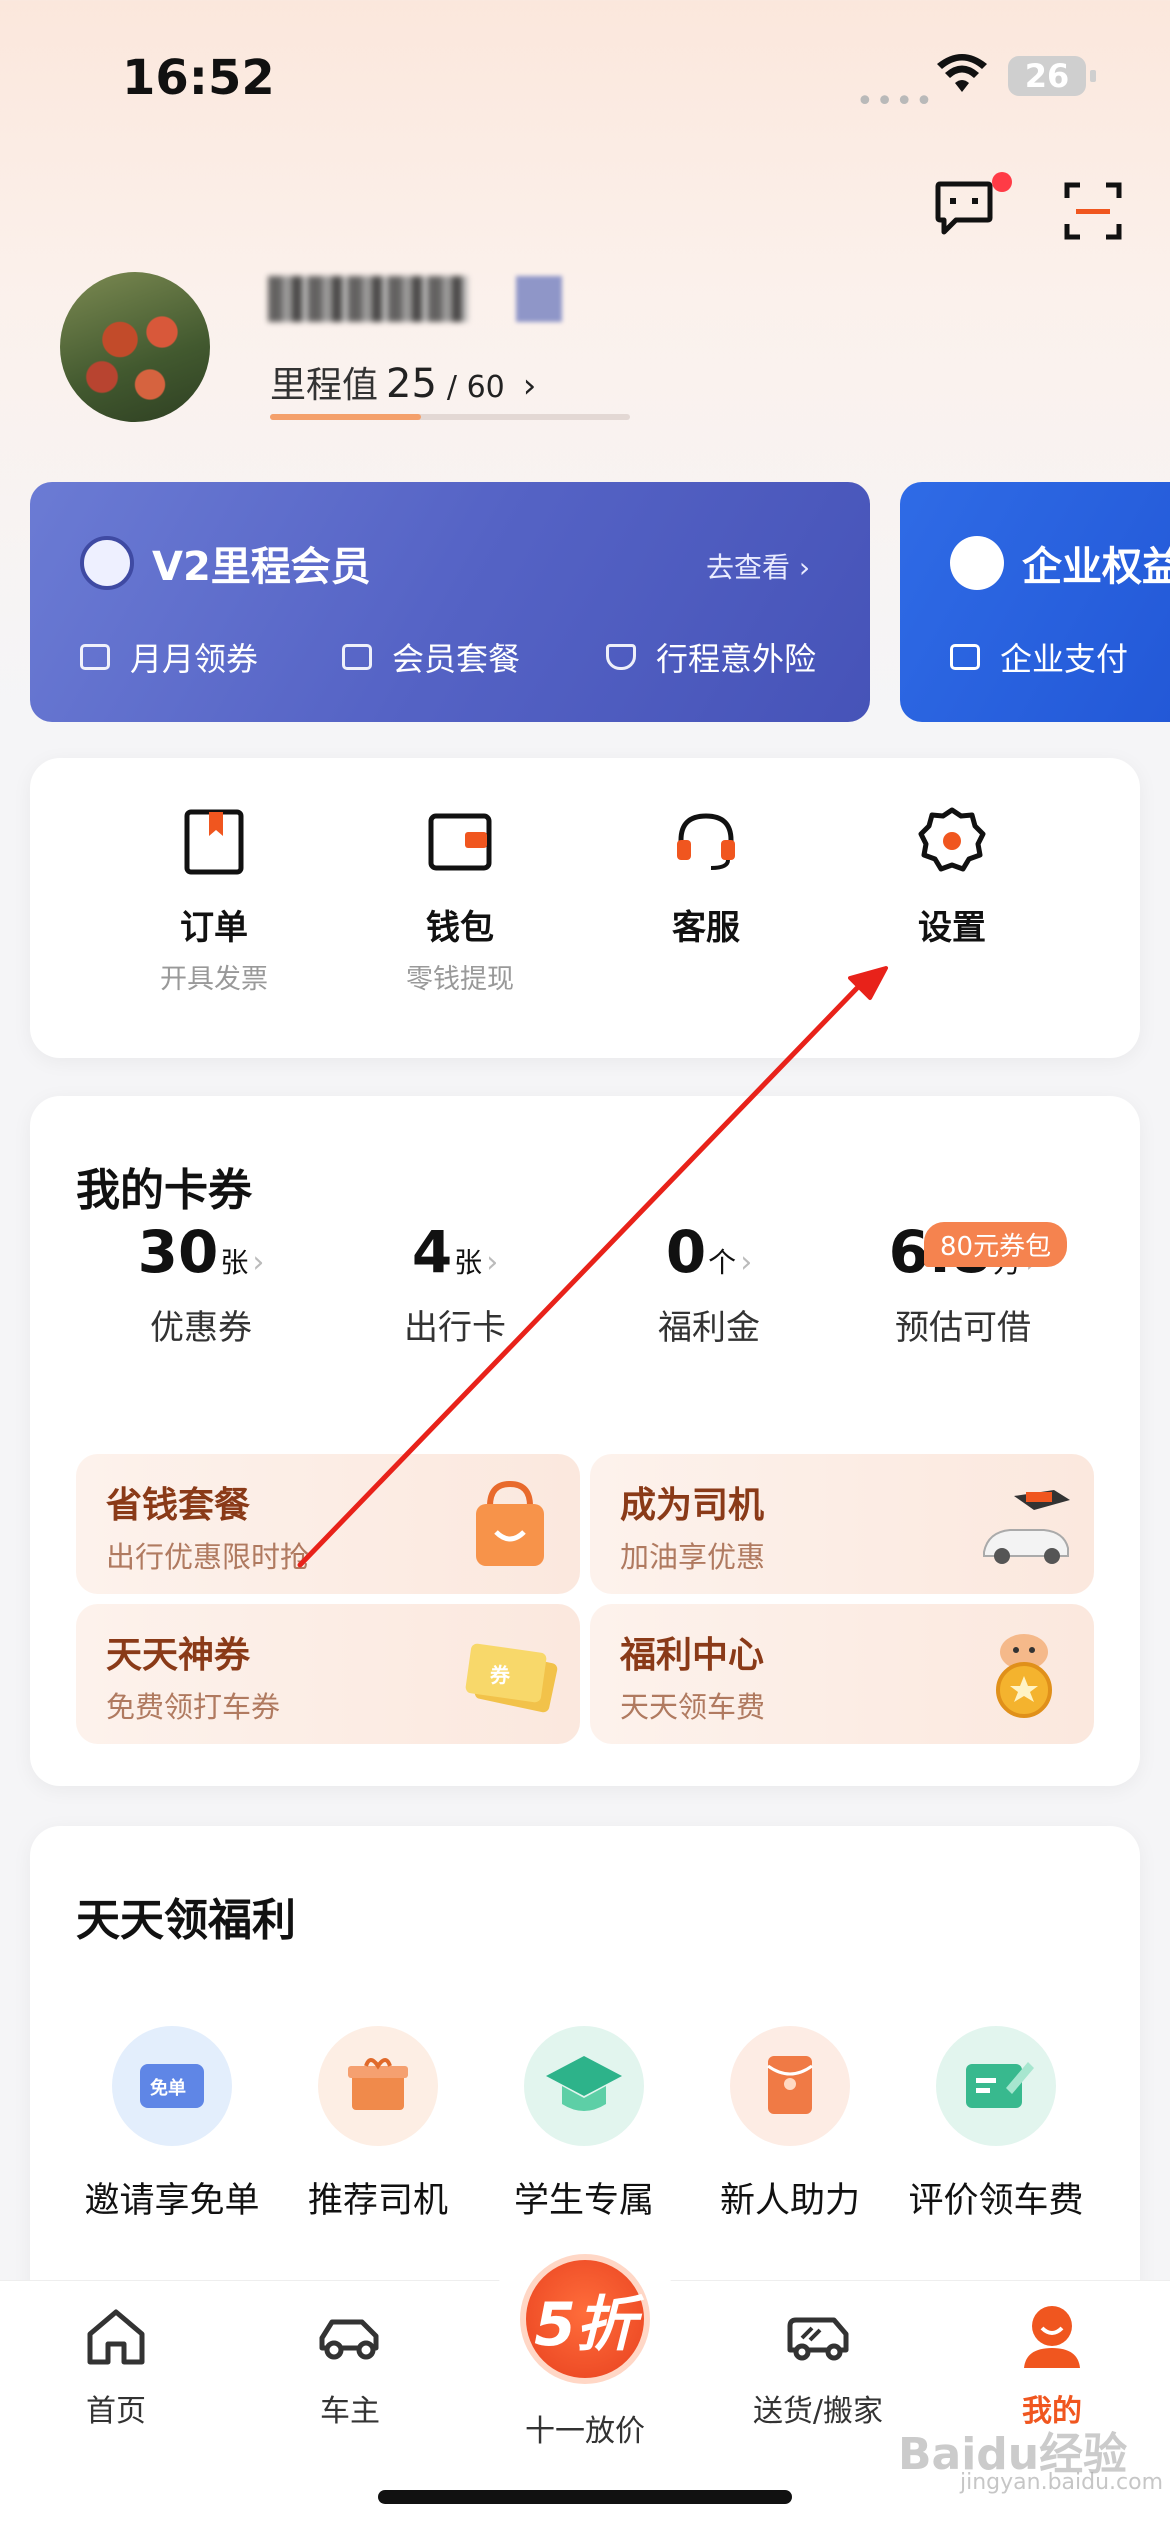 Image resolution: width=1170 pixels, height=2532 pixels. What do you see at coordinates (324, 385) in the screenshot?
I see `mileage-label: 里程值` at bounding box center [324, 385].